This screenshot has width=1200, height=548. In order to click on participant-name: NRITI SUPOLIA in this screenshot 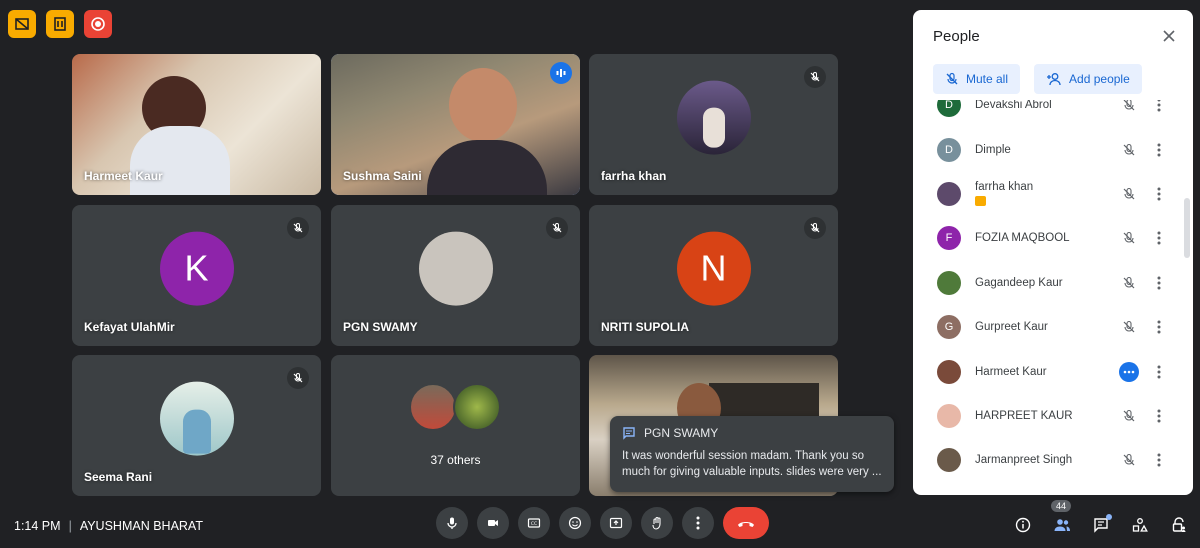, I will do `click(645, 327)`.